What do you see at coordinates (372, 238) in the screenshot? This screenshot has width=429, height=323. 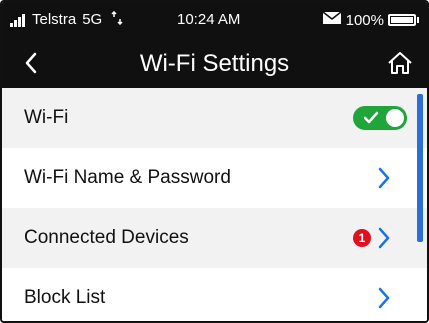 I see `connected-devices-row-right: 1` at bounding box center [372, 238].